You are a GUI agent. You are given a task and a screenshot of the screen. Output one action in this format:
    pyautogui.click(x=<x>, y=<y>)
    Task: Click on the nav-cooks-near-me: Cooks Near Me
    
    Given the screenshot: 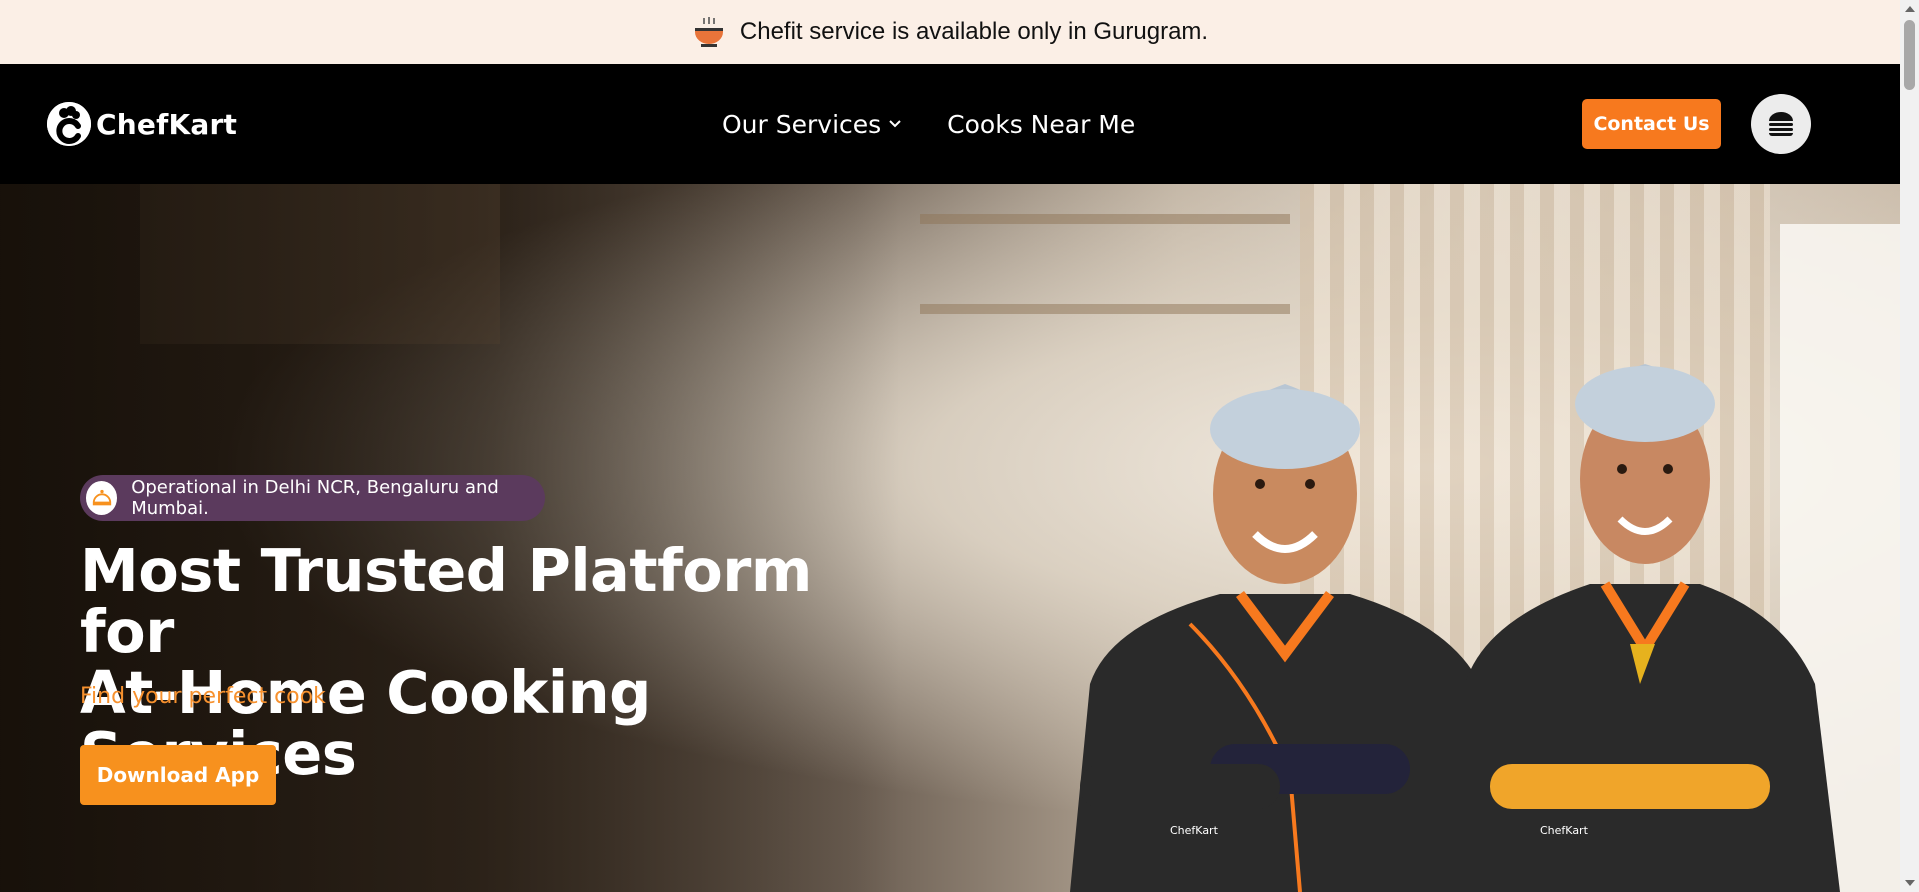 What is the action you would take?
    pyautogui.click(x=1041, y=124)
    